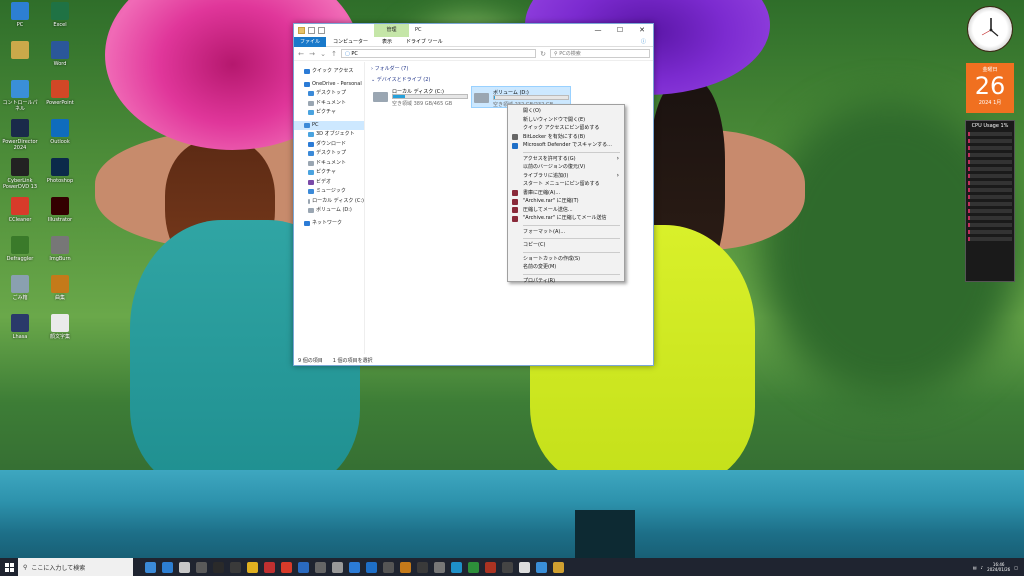 This screenshot has width=1024, height=576. Describe the element at coordinates (566, 159) in the screenshot. I see `context-menu-item: アクセスを許可する(G) ›` at that location.